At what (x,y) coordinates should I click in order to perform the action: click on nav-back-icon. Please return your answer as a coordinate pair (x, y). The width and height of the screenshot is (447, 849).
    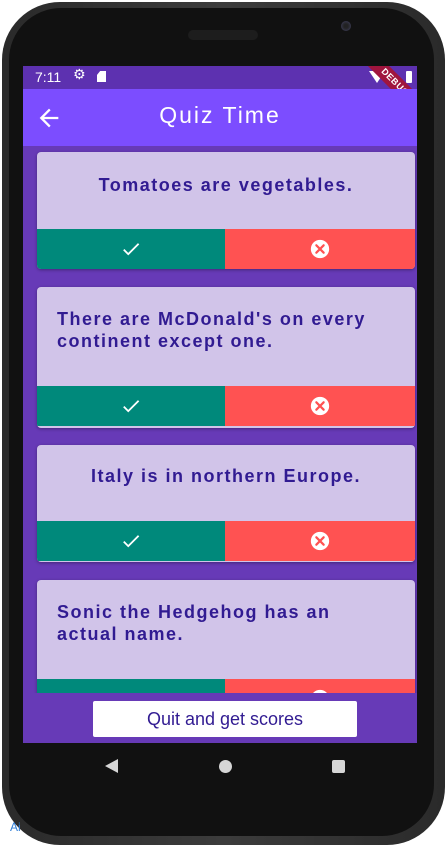
    Looking at the image, I should click on (111, 766).